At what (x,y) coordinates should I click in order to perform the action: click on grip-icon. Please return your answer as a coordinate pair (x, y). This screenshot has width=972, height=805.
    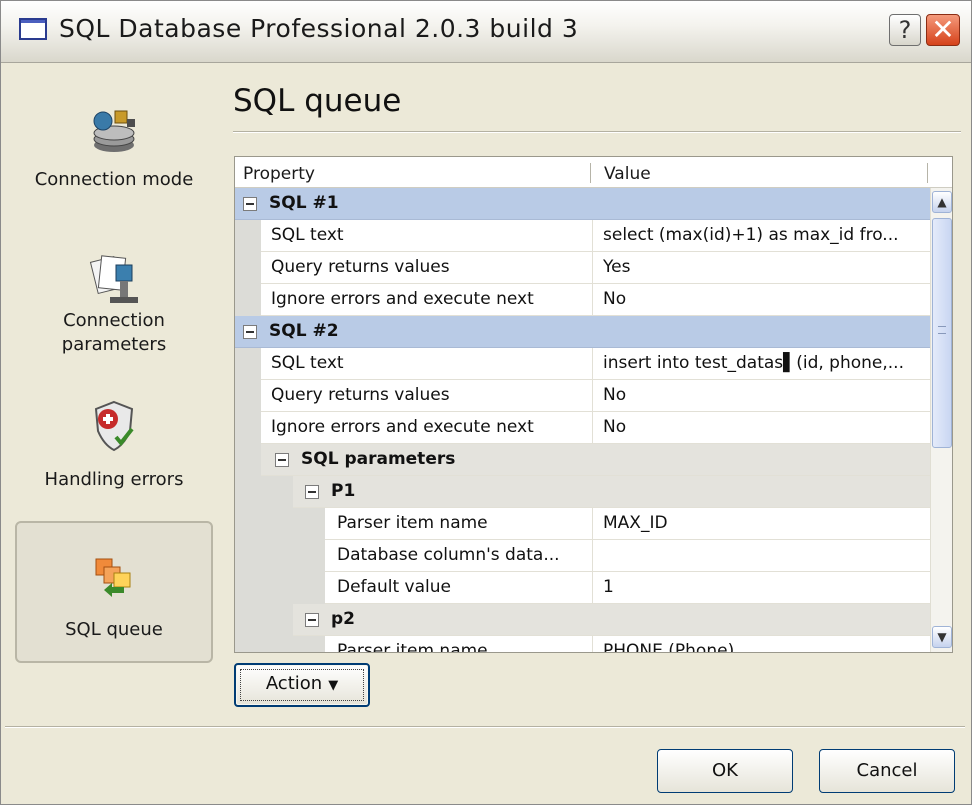
    Looking at the image, I should click on (942, 330).